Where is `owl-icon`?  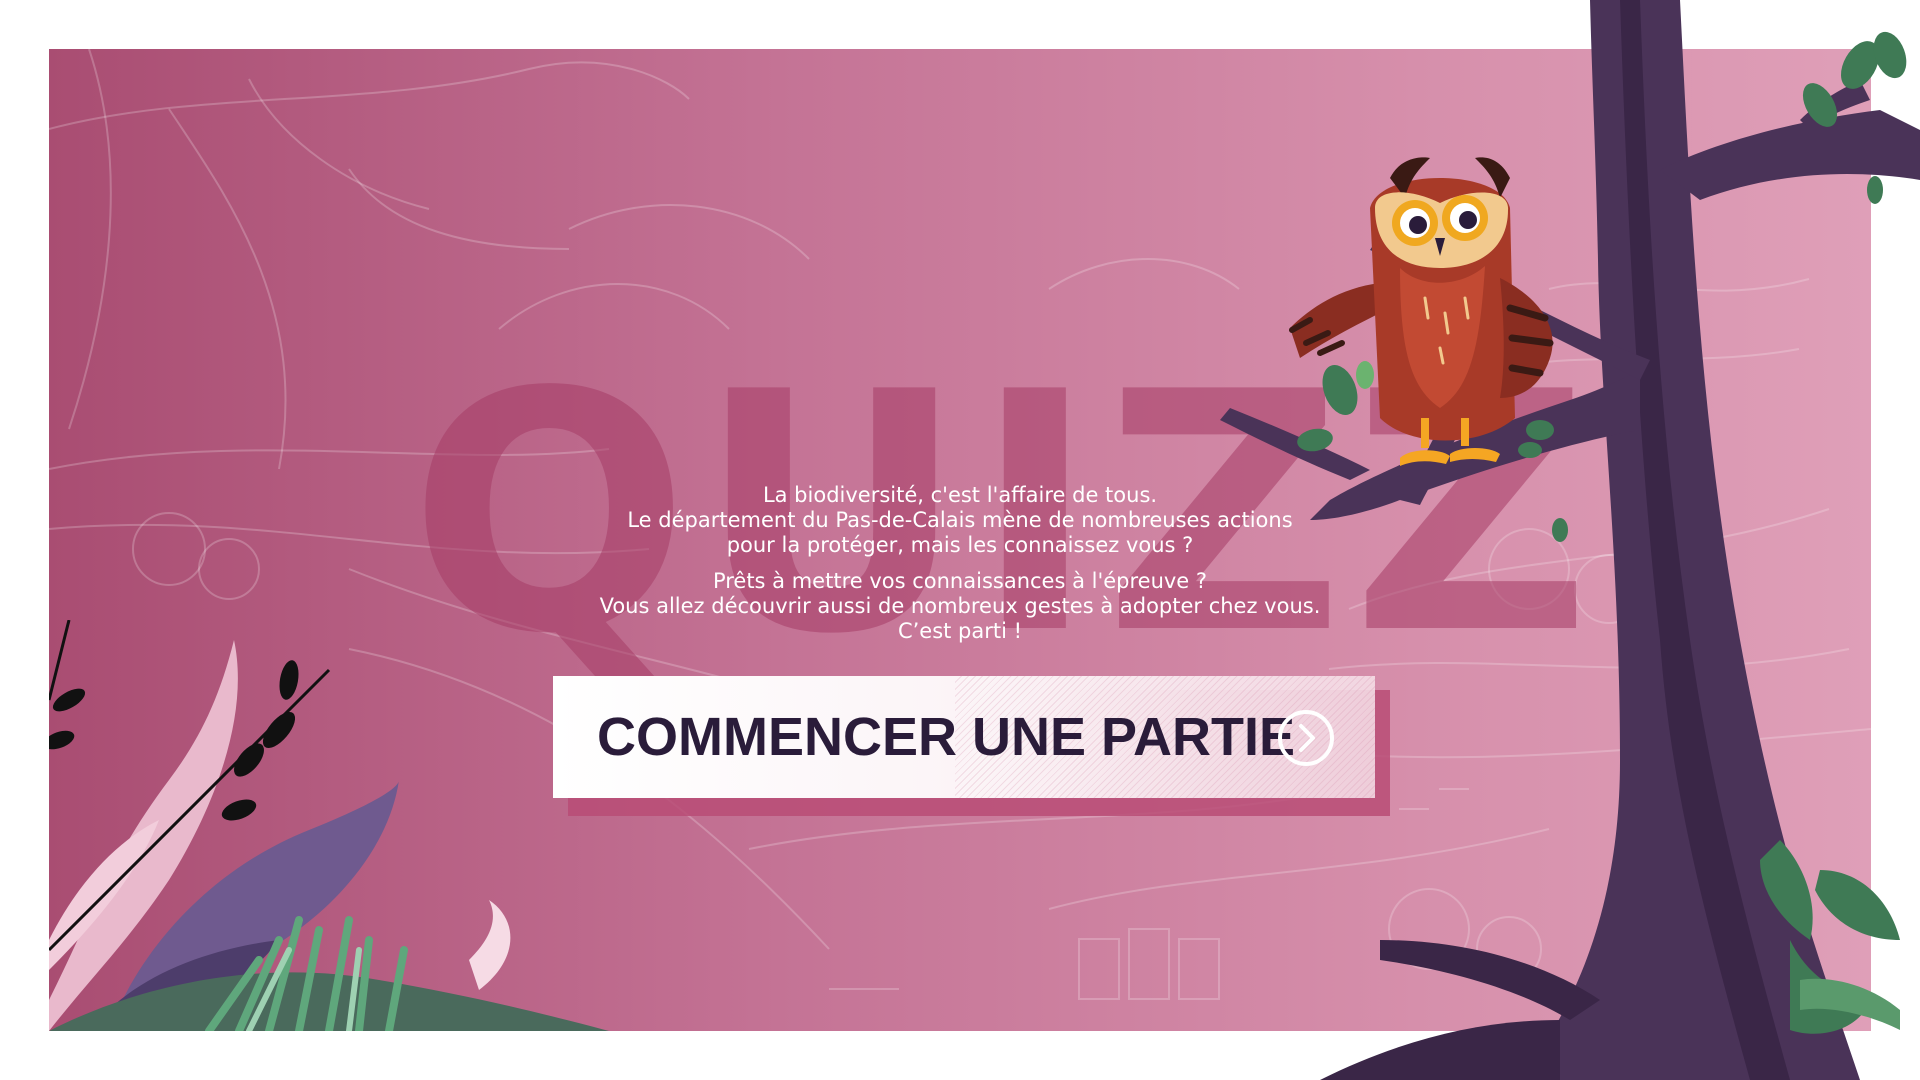 owl-icon is located at coordinates (1421, 311).